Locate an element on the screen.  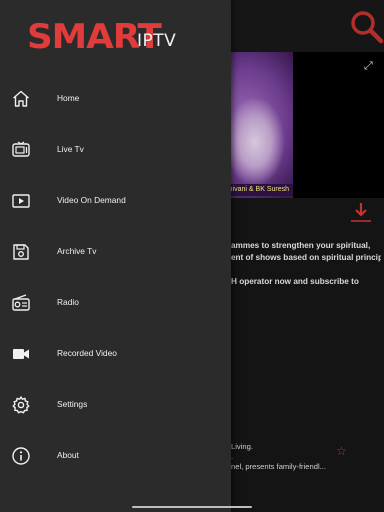
menu-item-settings: Settings is located at coordinates (115, 404).